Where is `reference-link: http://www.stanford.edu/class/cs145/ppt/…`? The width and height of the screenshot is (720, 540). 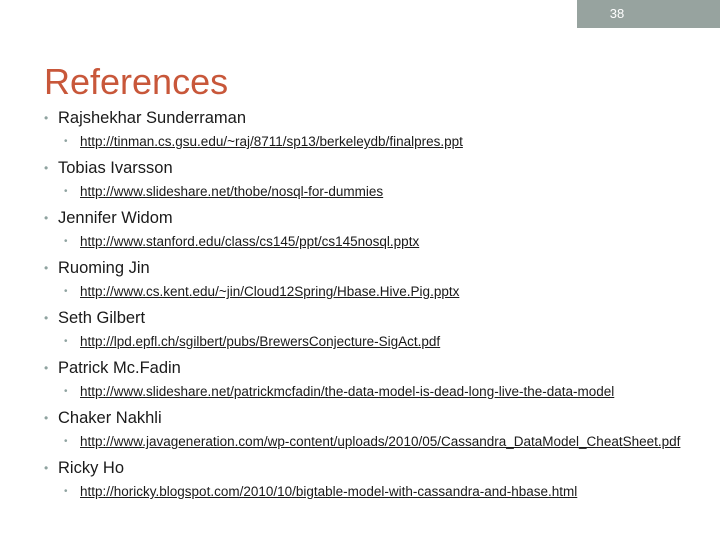 reference-link: http://www.stanford.edu/class/cs145/ppt/… is located at coordinates (364, 242).